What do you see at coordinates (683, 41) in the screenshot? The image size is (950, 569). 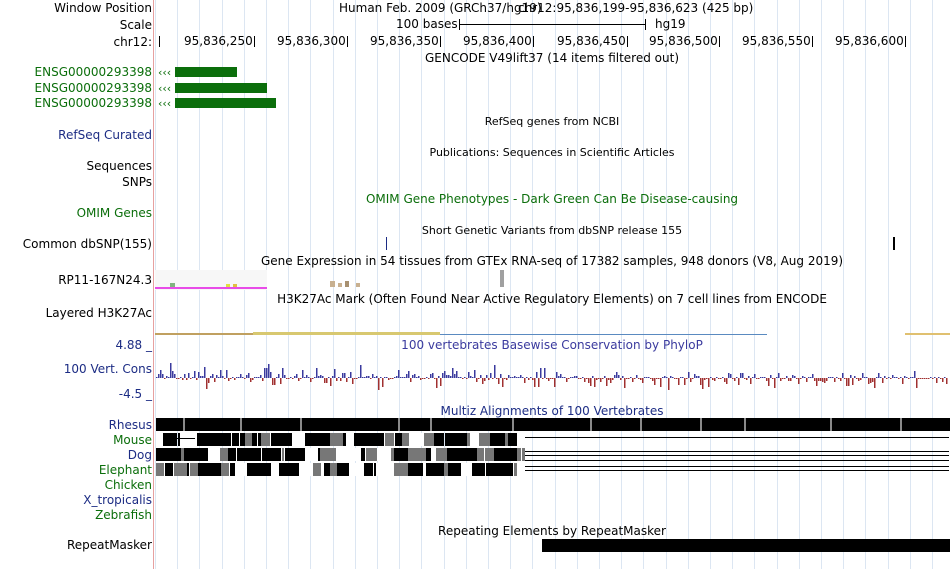 I see `ruler-tick-label: 95,836,500` at bounding box center [683, 41].